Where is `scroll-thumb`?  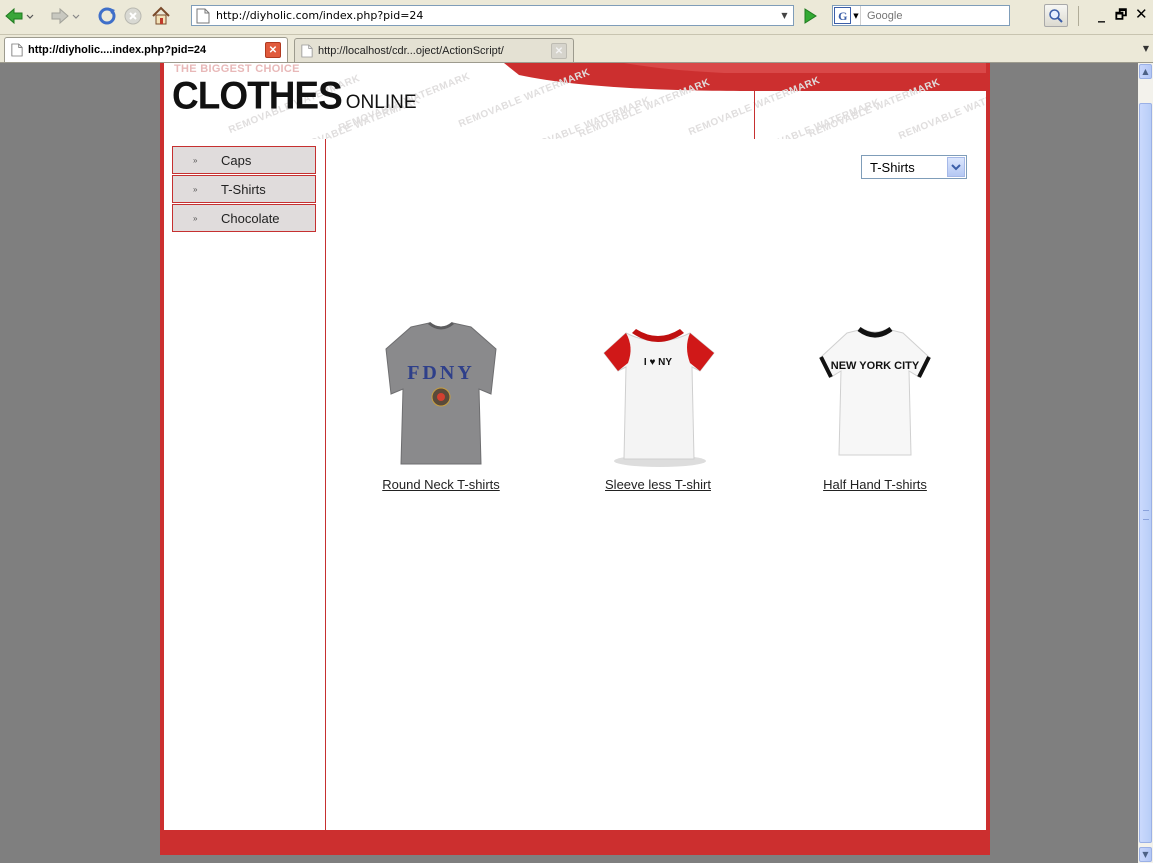 scroll-thumb is located at coordinates (1145, 473).